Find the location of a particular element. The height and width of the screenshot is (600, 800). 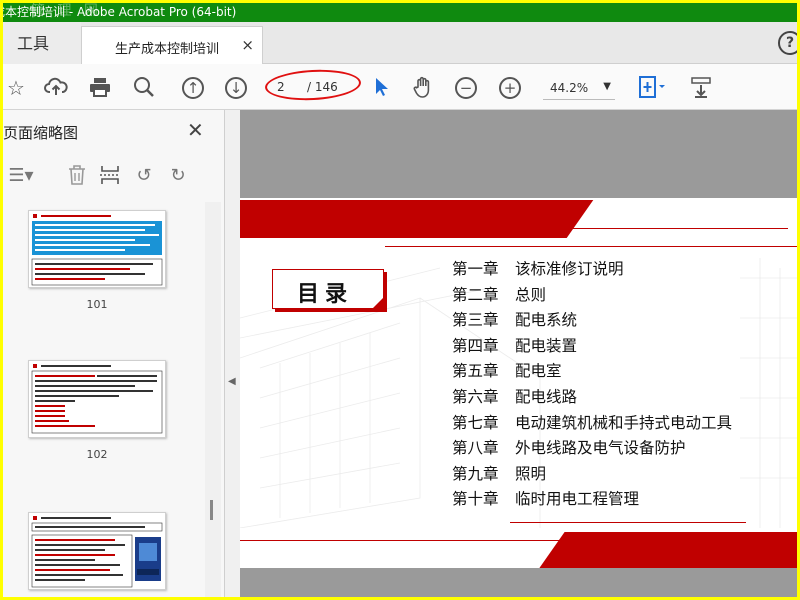

fit-page-icon is located at coordinates (652, 88).